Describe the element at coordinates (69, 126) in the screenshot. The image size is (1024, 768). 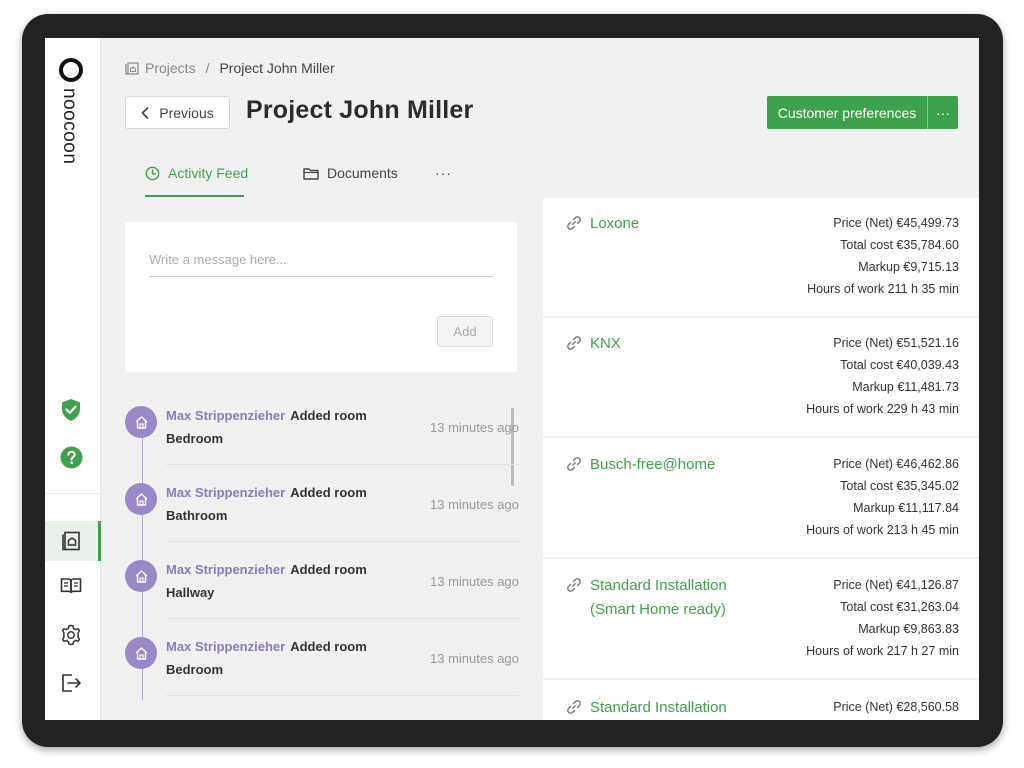
I see `brand-name: noocoon` at that location.